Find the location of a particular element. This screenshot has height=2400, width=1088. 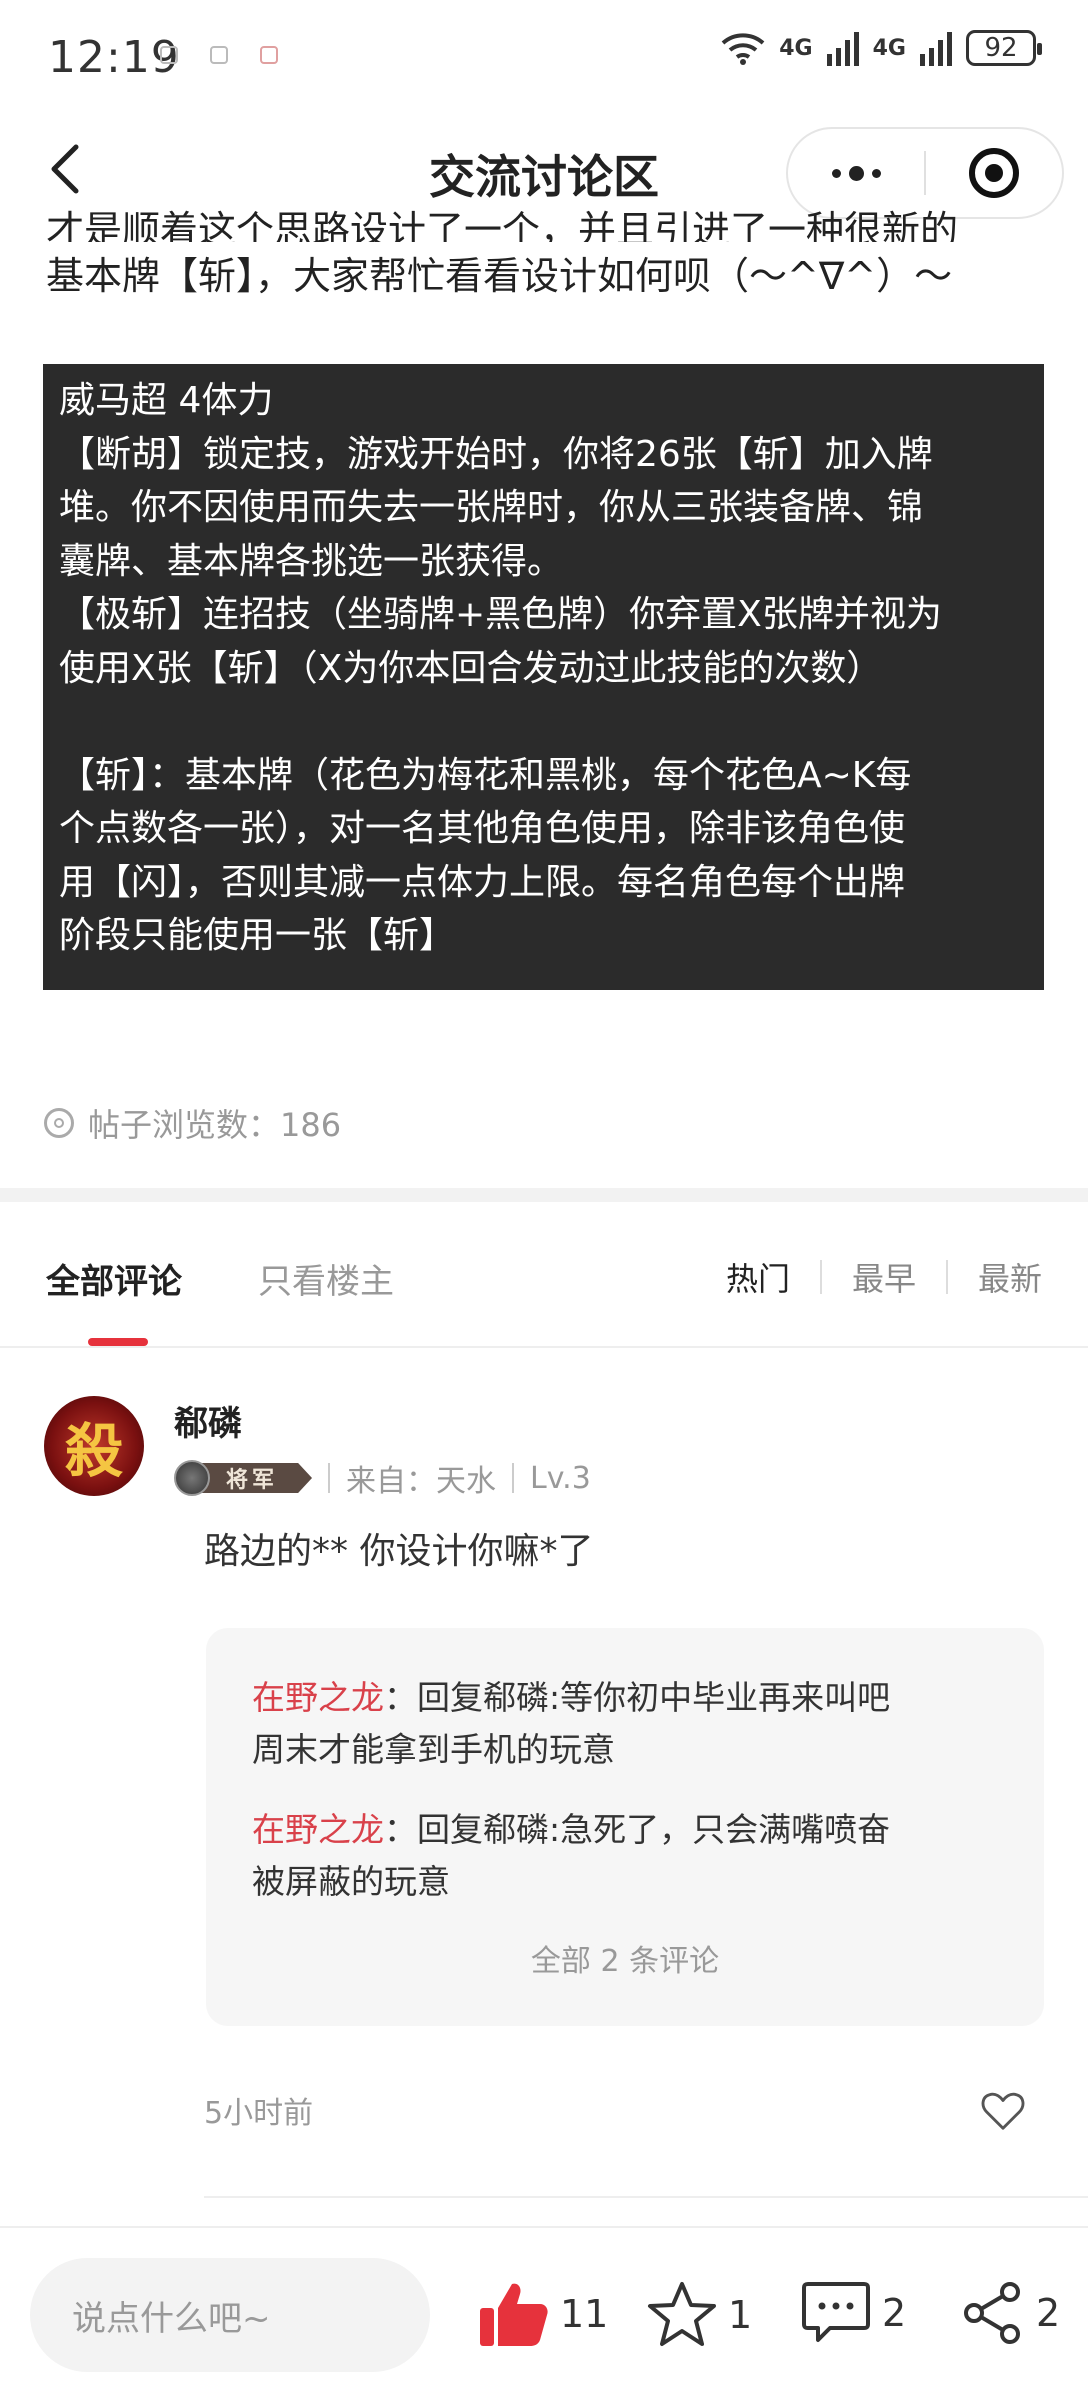

sort-options: 热门 最早 最新 is located at coordinates (884, 1277).